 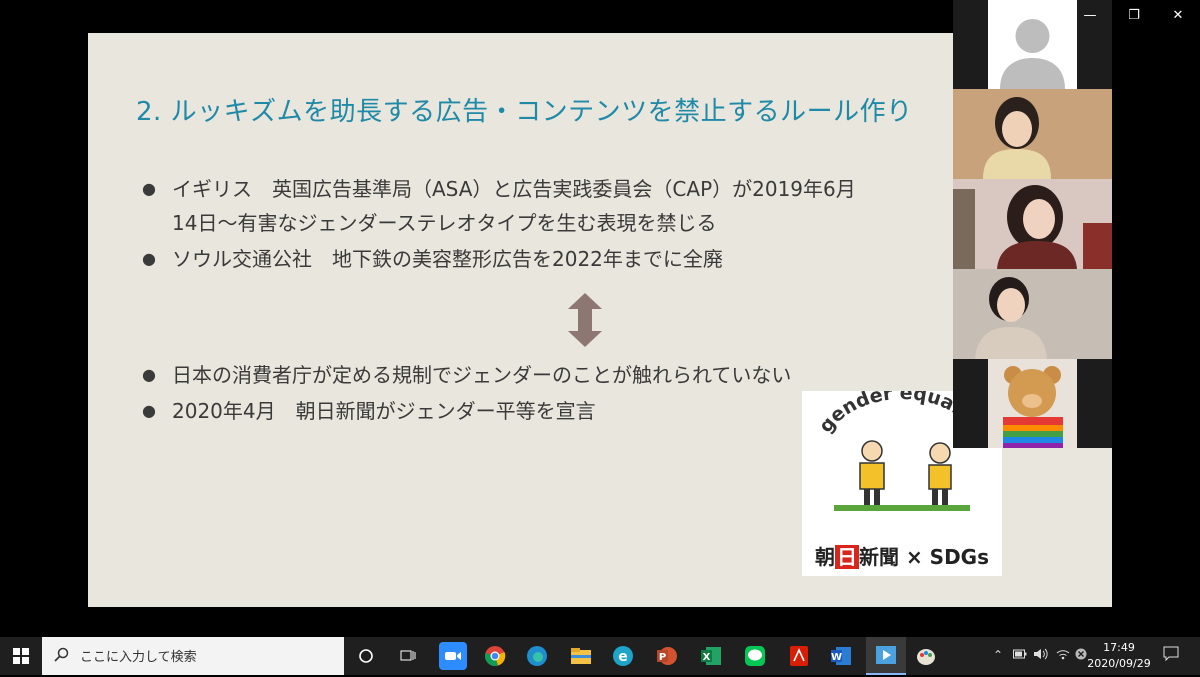 What do you see at coordinates (537, 656) in the screenshot?
I see `edge-icon` at bounding box center [537, 656].